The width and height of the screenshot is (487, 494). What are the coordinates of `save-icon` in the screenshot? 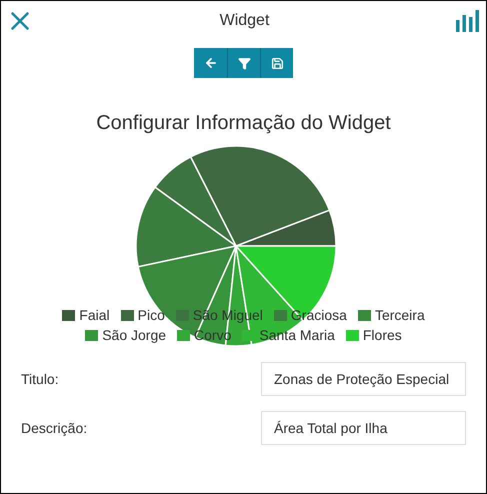 It's located at (277, 63).